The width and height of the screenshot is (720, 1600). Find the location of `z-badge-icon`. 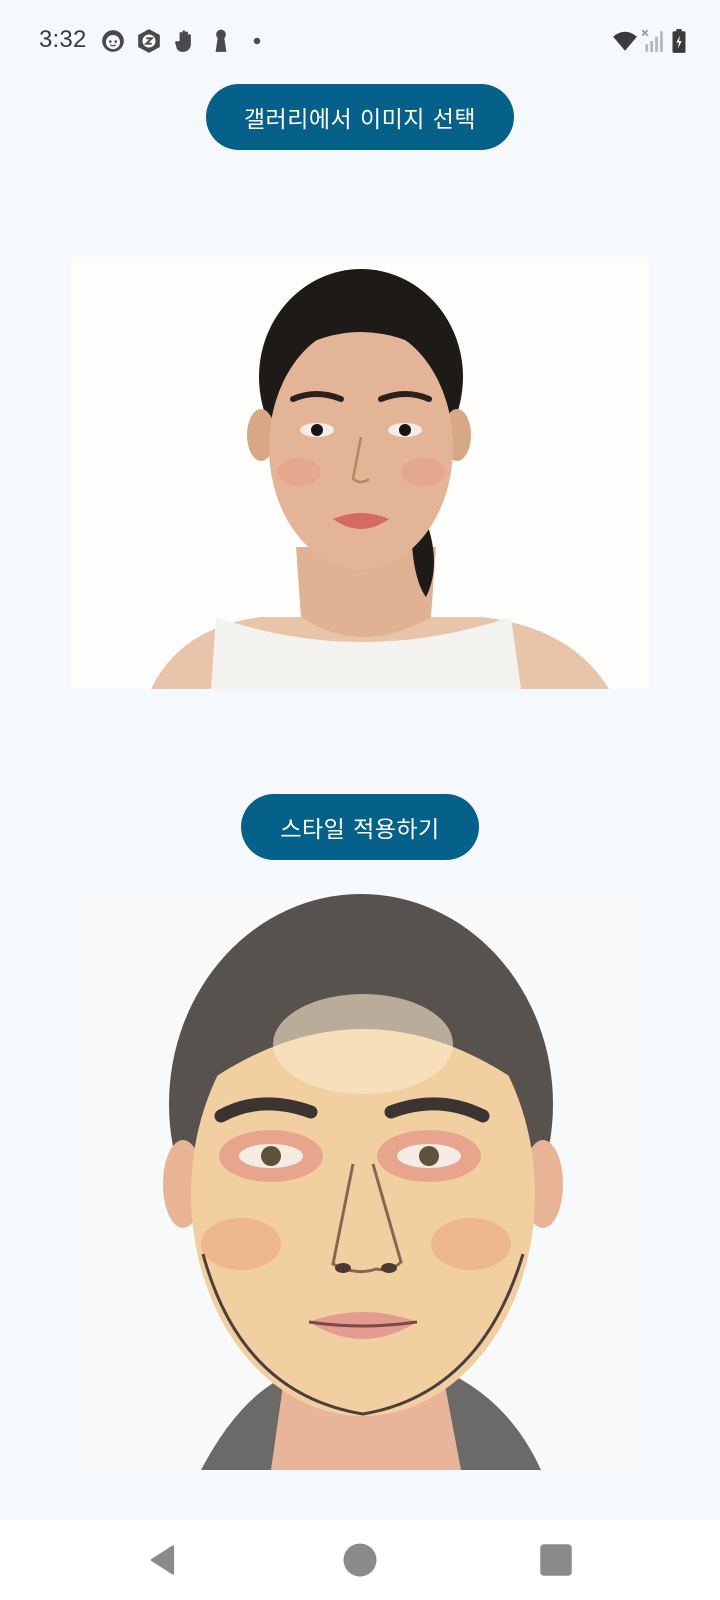

z-badge-icon is located at coordinates (149, 41).